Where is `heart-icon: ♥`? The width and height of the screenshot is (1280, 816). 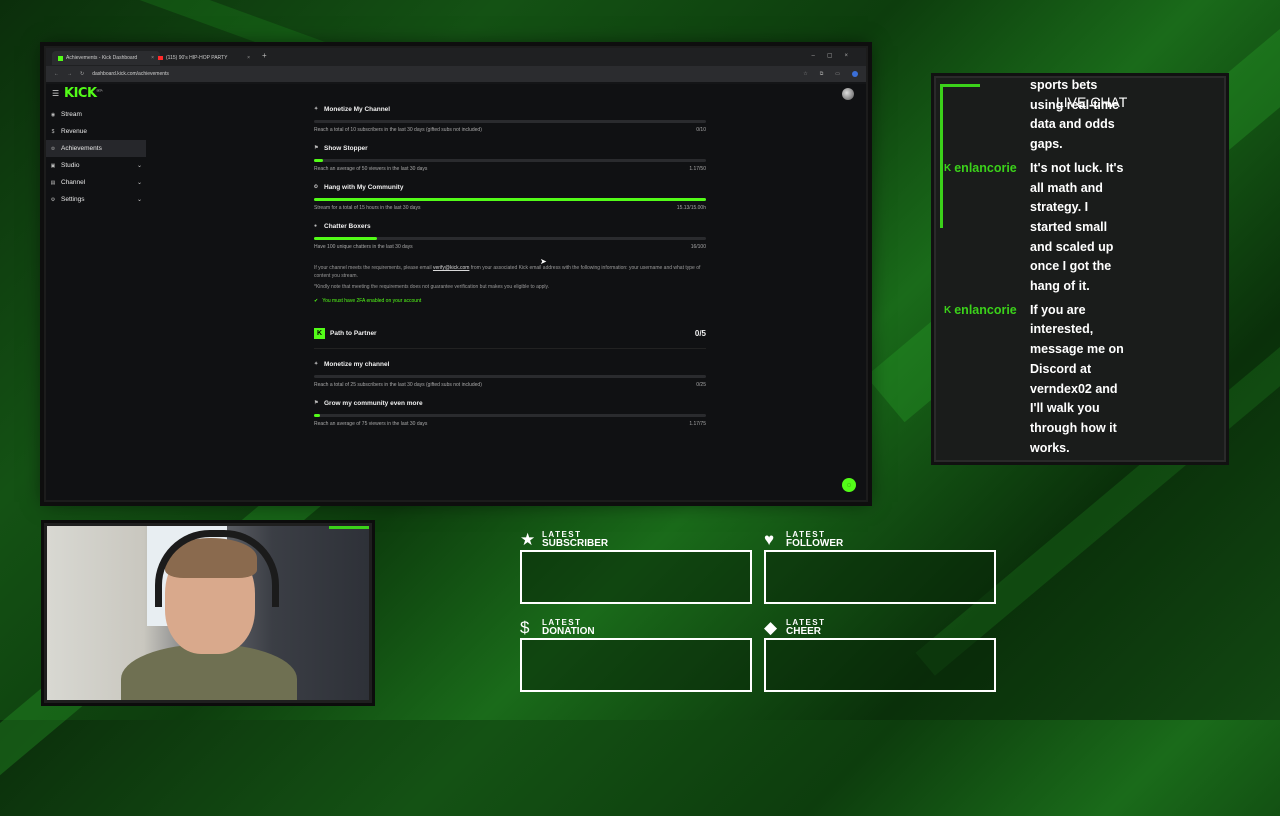
heart-icon: ♥ is located at coordinates (769, 539).